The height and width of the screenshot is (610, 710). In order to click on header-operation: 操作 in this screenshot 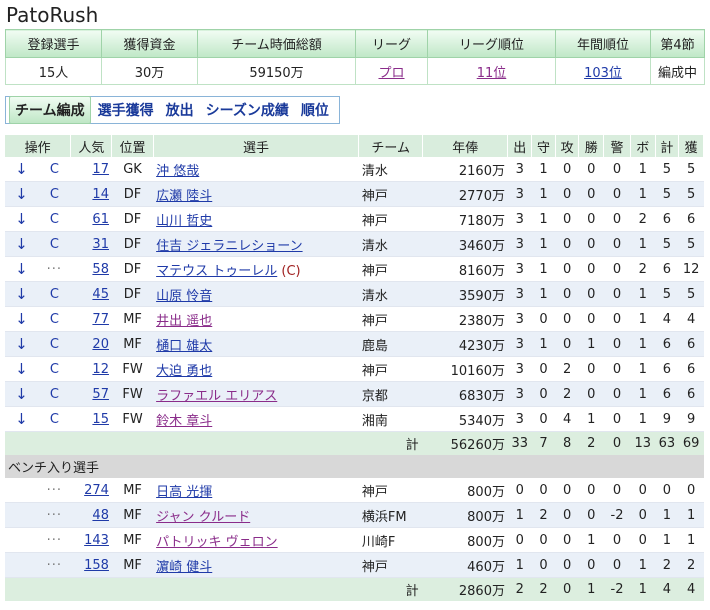, I will do `click(38, 146)`.